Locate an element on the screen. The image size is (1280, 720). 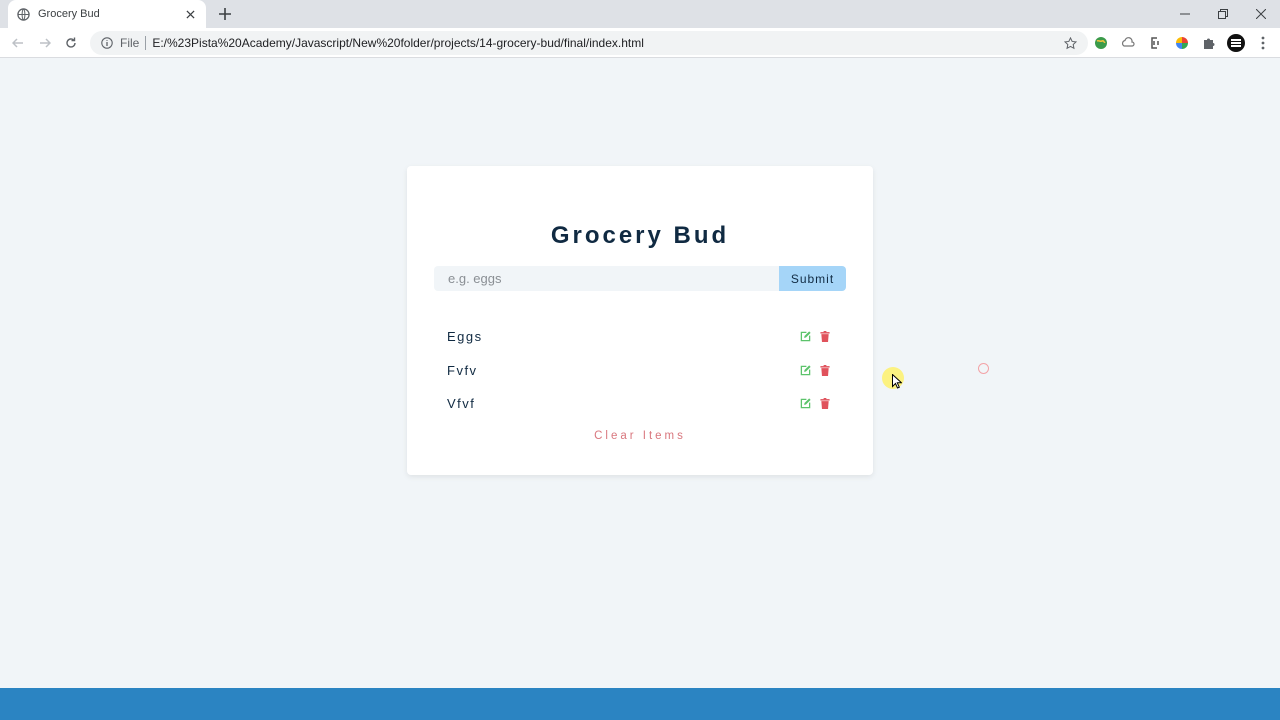
new-tab-plus-icon is located at coordinates (225, 14).